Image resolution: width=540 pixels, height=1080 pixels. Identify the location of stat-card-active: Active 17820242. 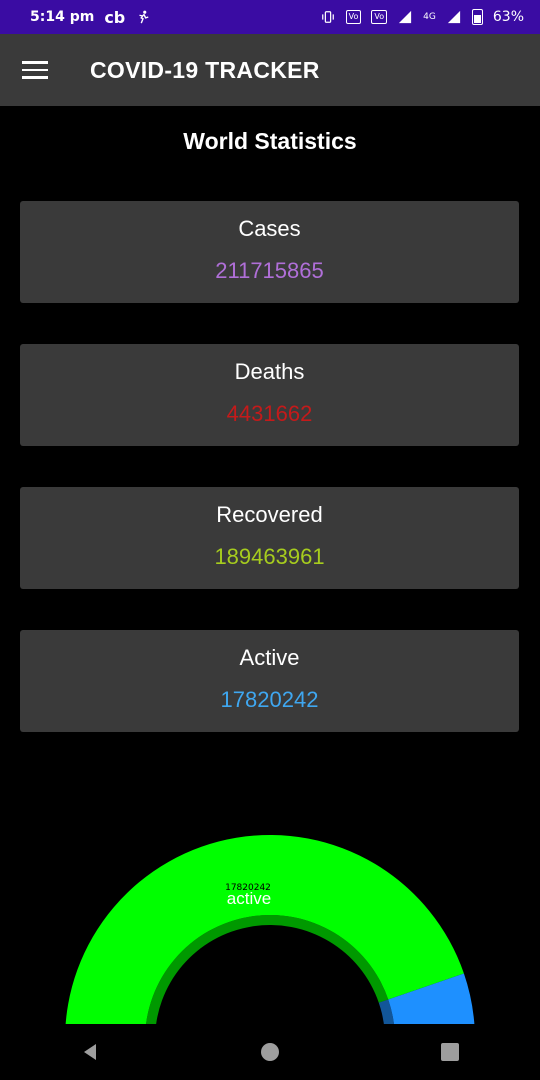
(269, 681).